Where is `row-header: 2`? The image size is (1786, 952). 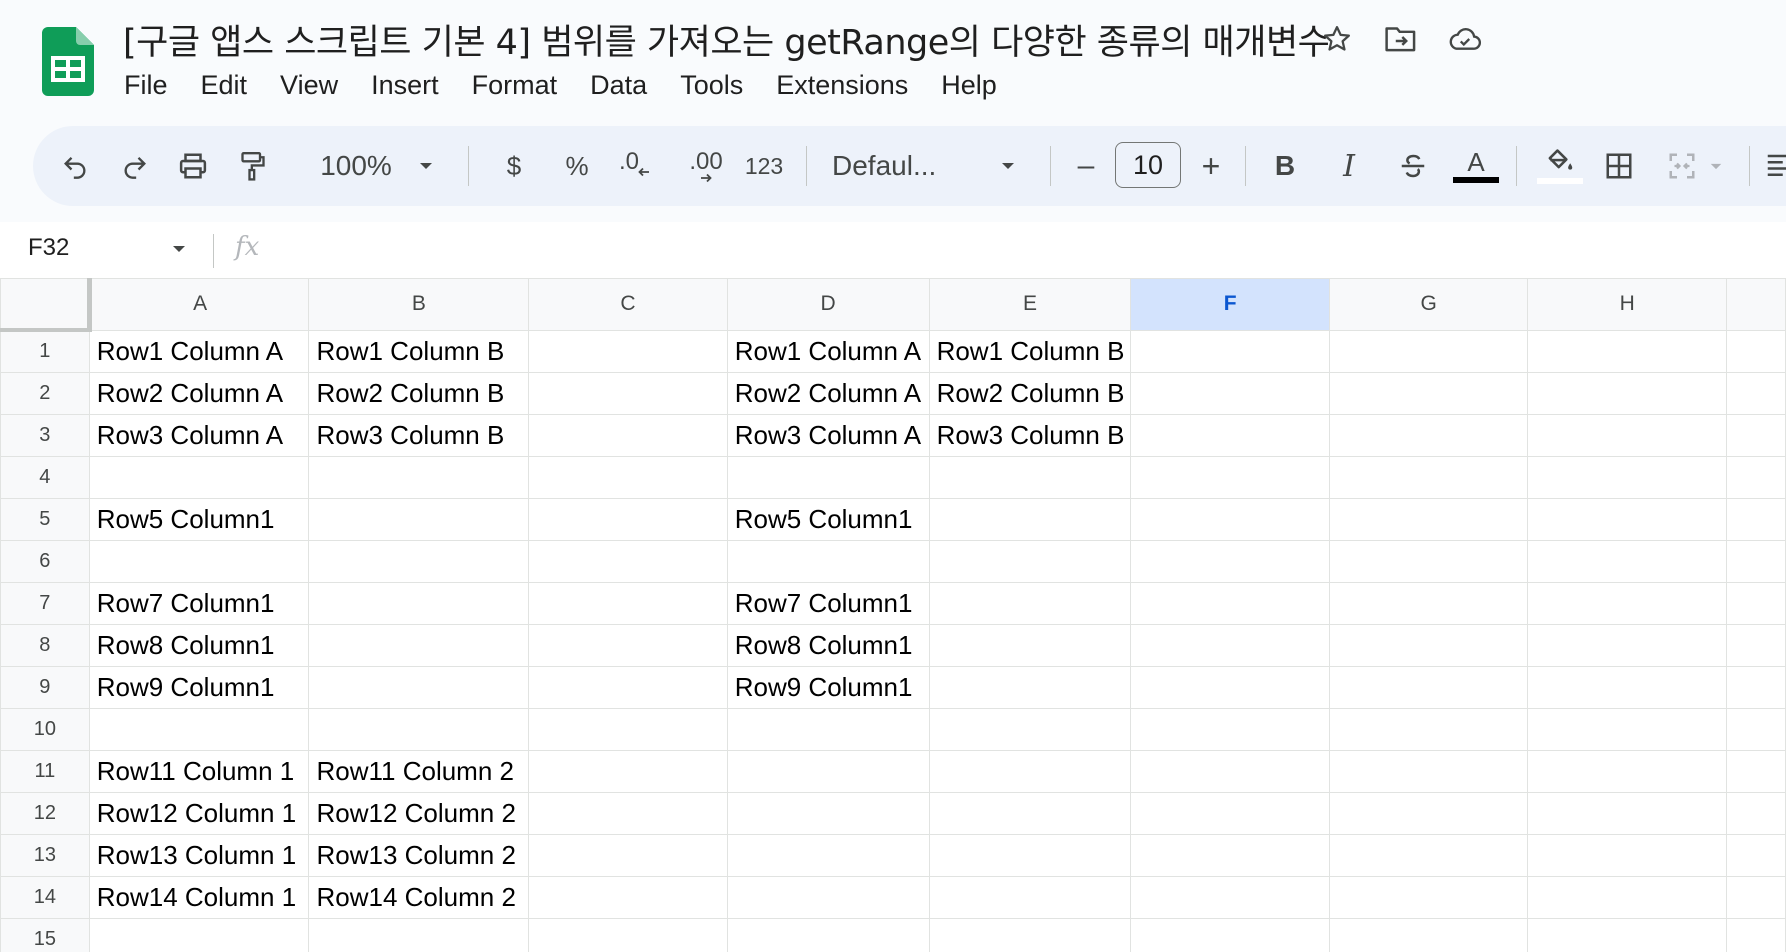
row-header: 2 is located at coordinates (45, 393).